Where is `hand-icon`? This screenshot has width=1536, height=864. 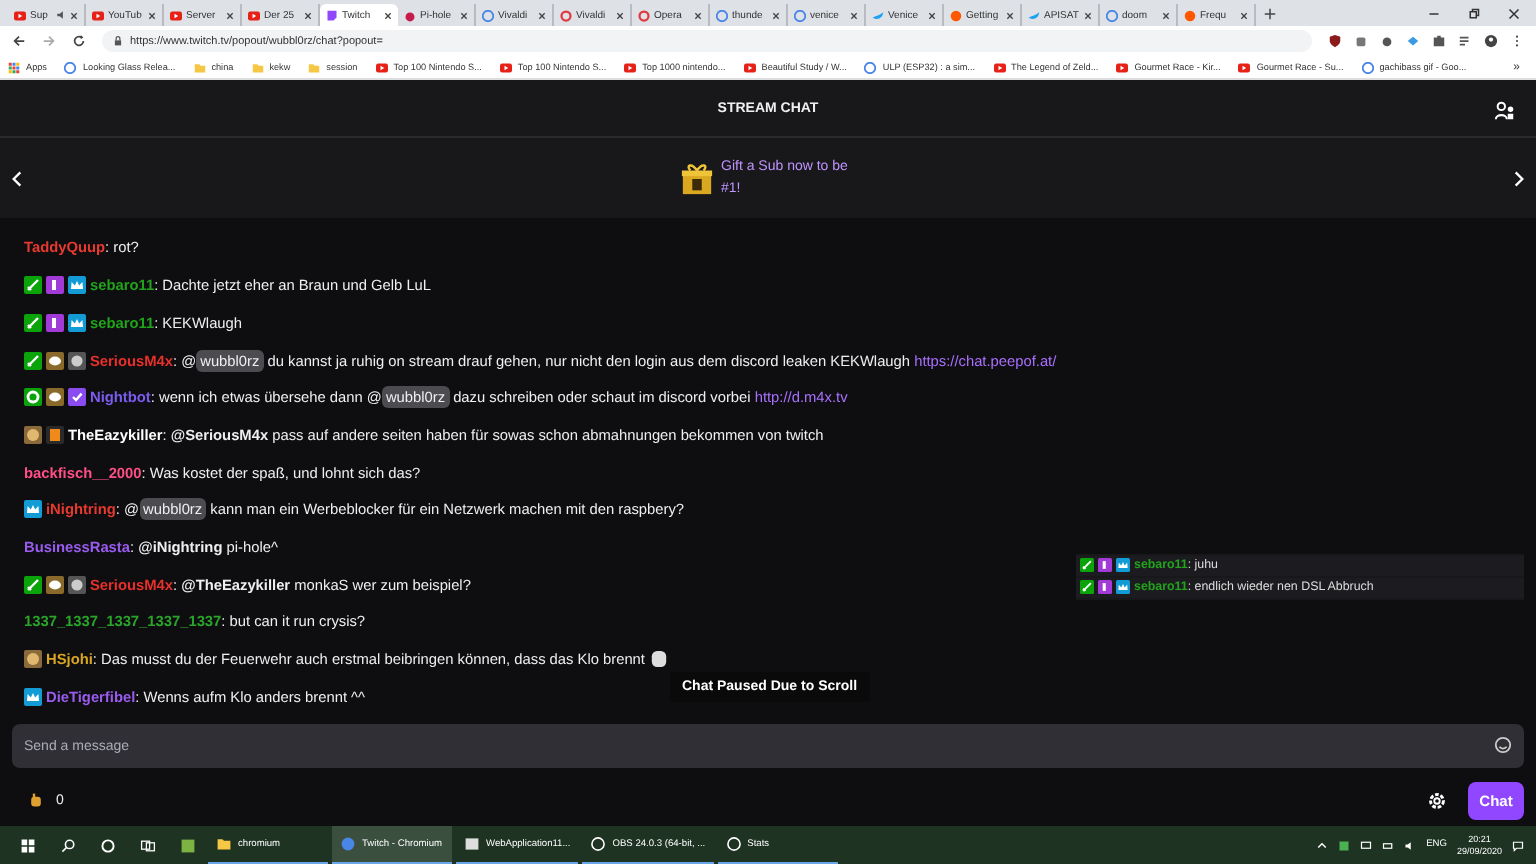
hand-icon is located at coordinates (36, 800).